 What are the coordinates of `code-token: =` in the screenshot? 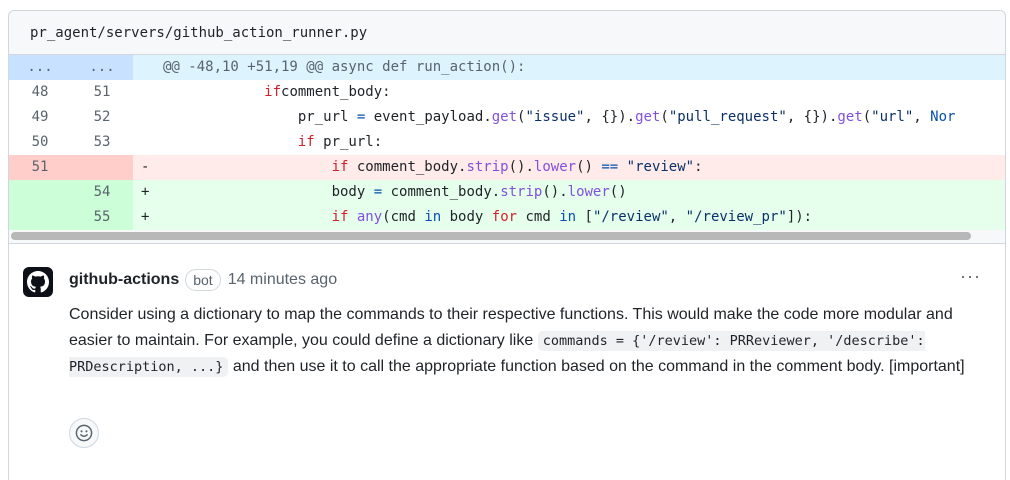 It's located at (378, 192).